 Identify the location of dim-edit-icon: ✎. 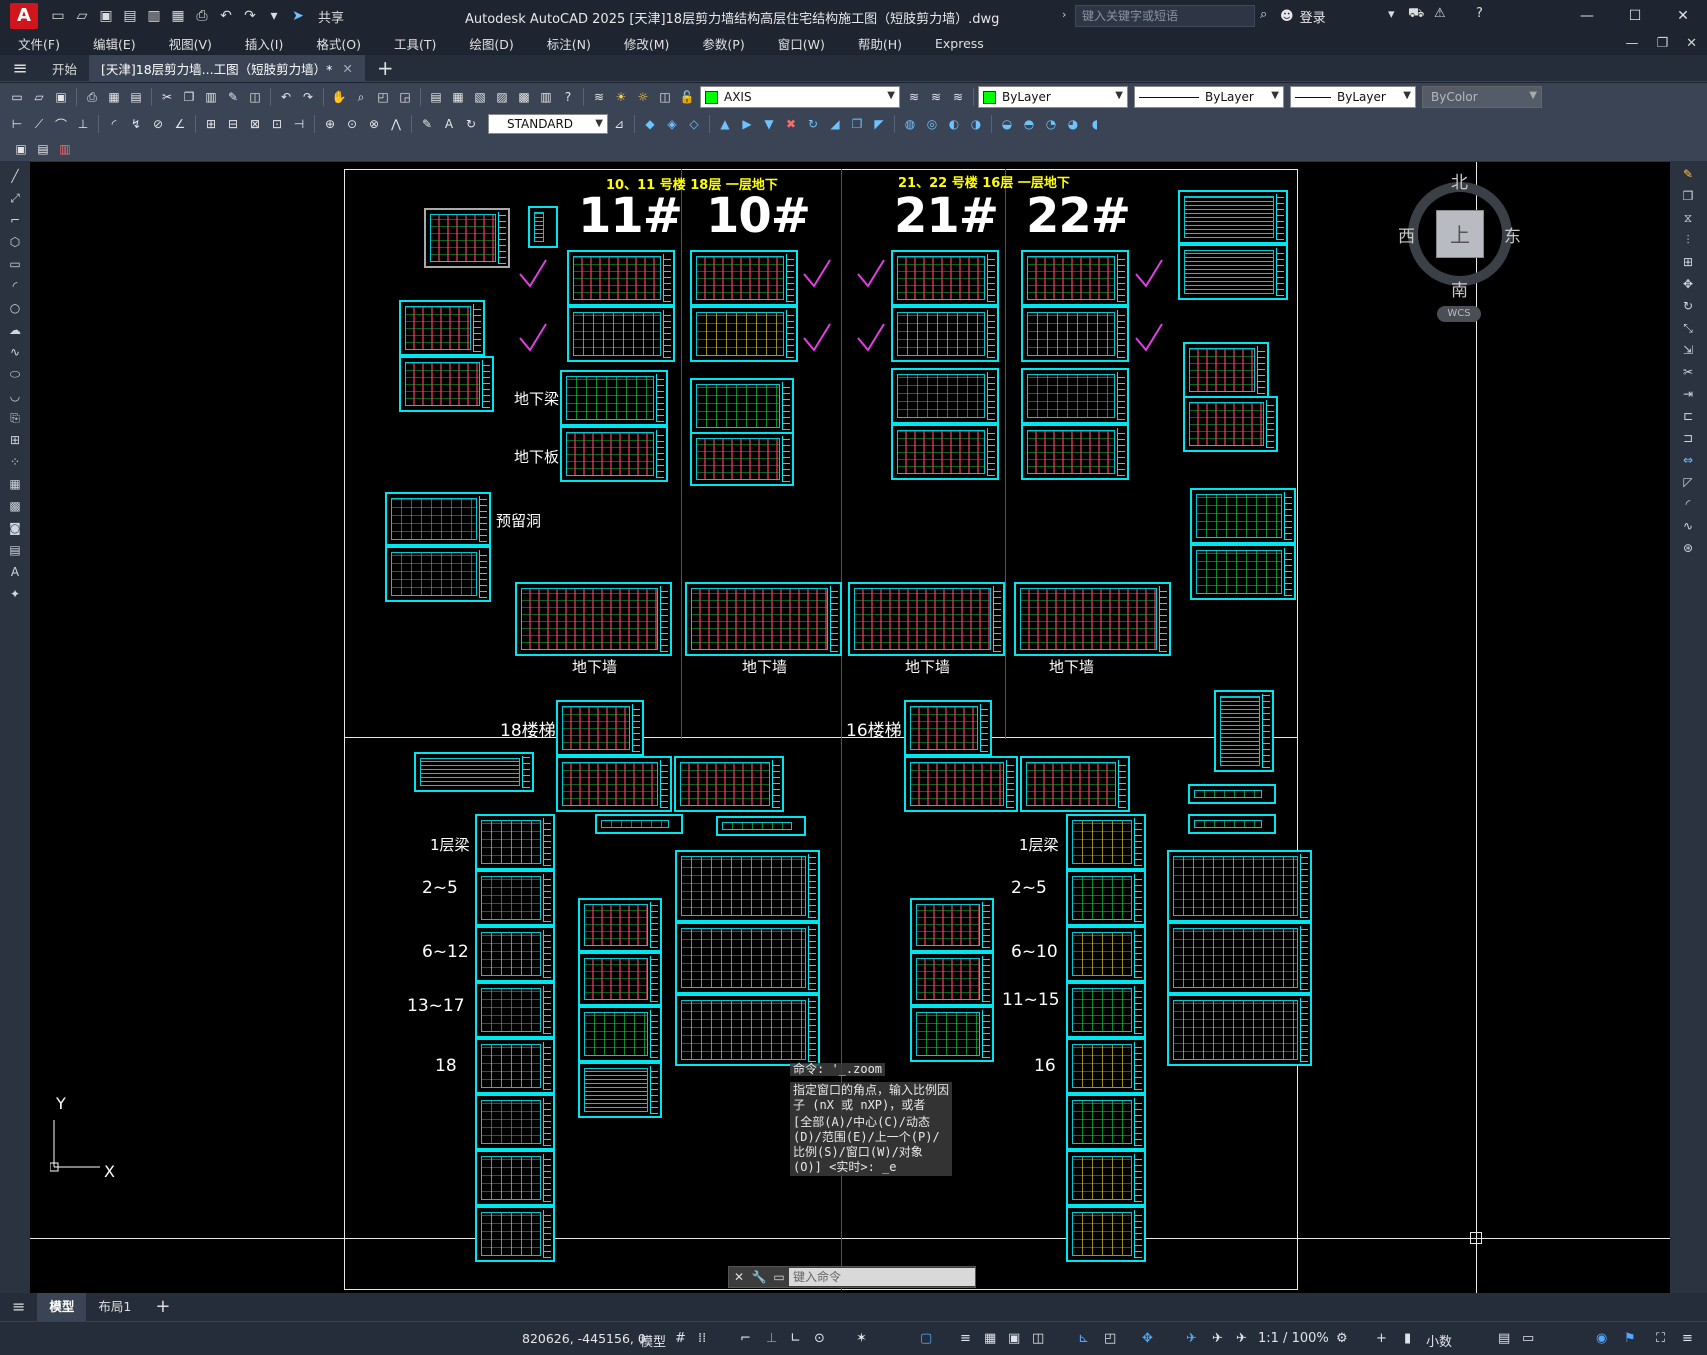
(427, 124).